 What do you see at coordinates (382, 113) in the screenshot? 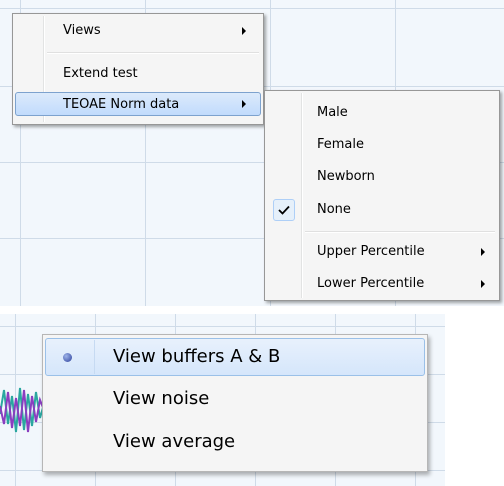
I see `menu-item-male: Male` at bounding box center [382, 113].